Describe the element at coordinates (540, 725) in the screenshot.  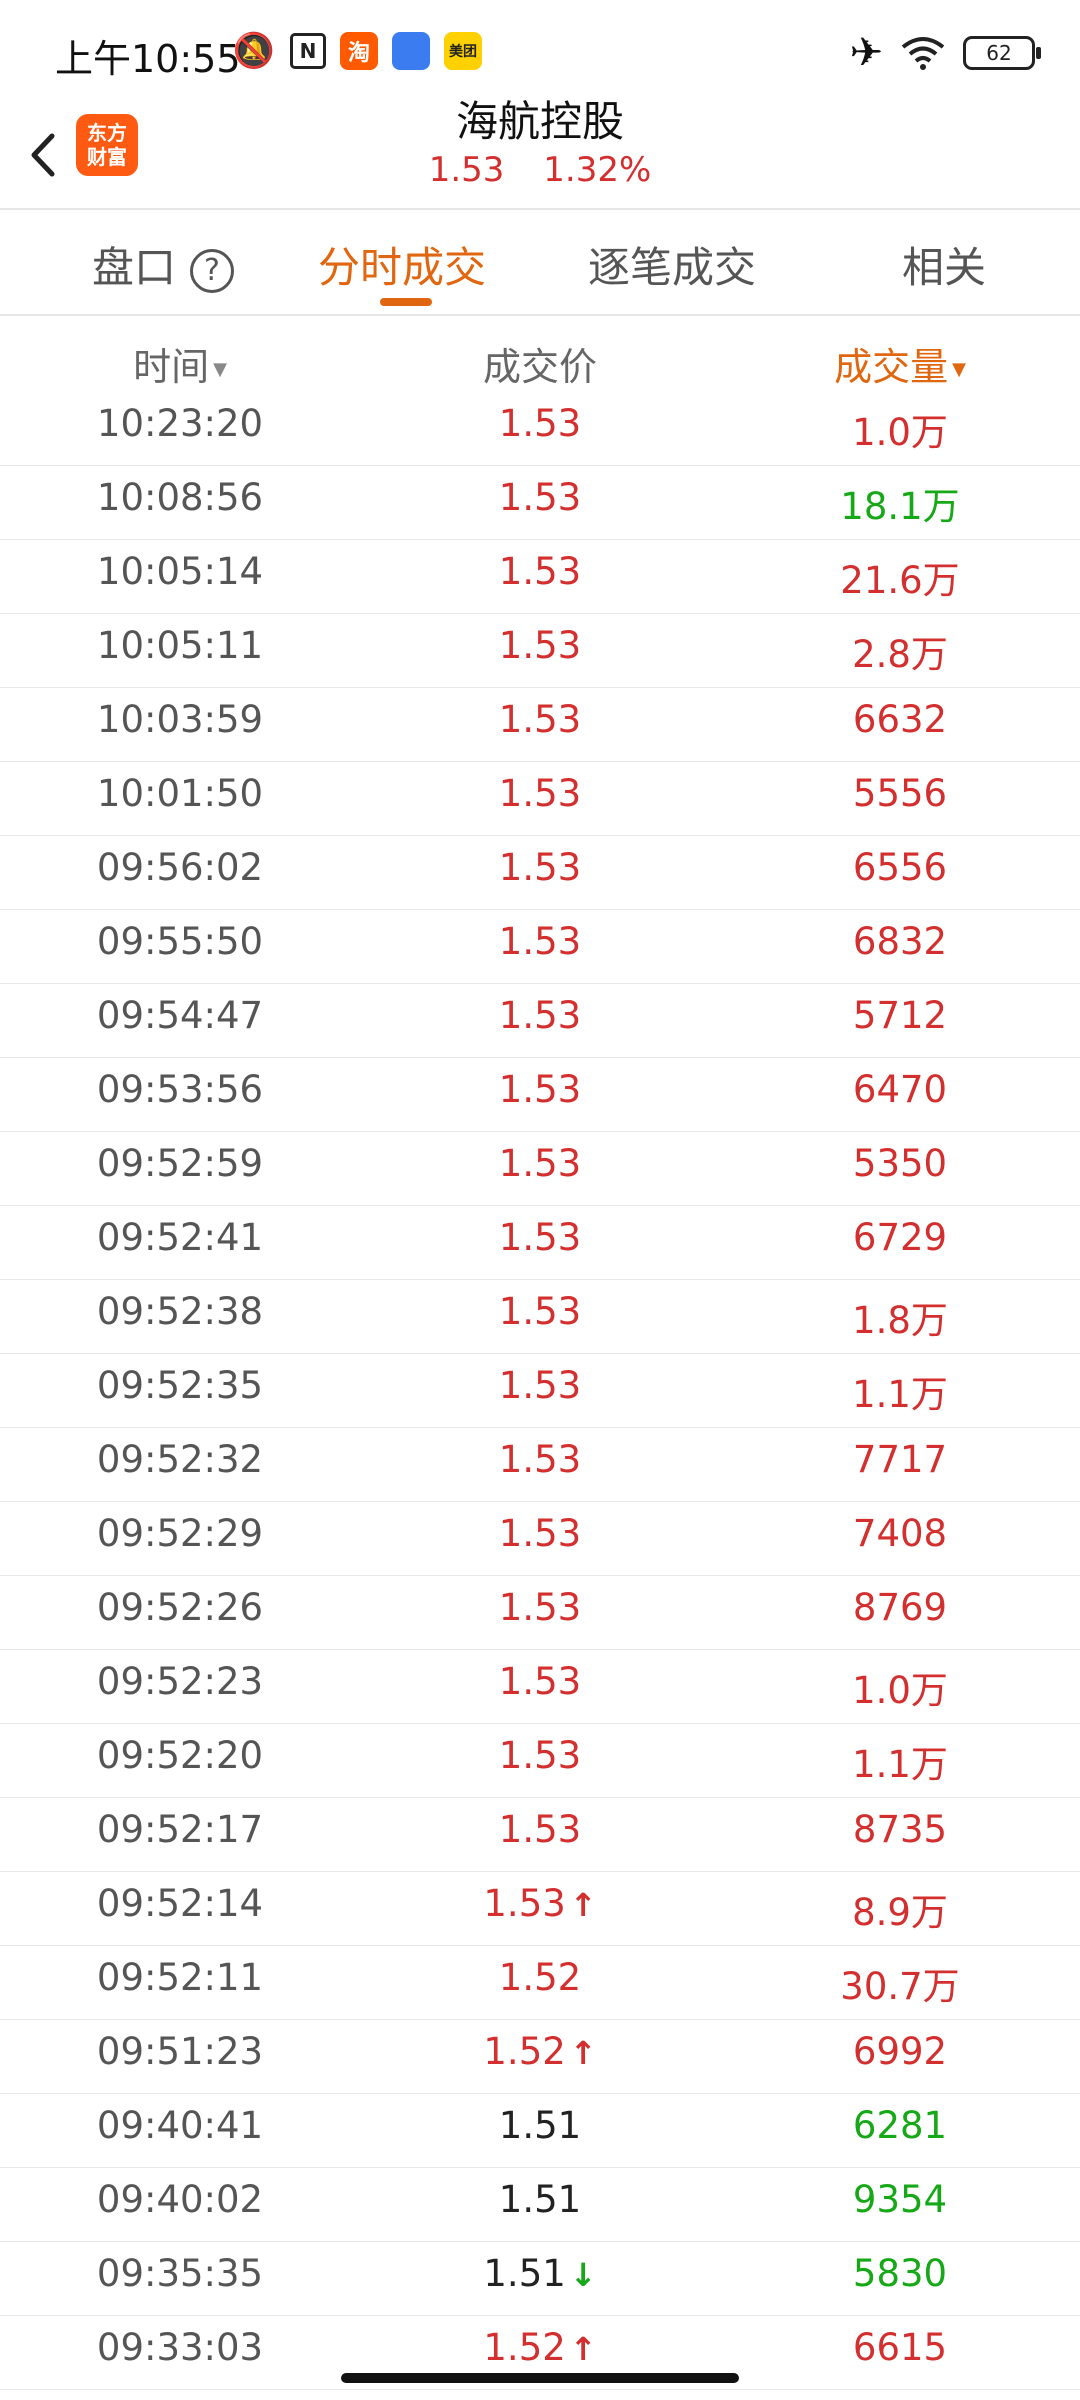
I see `table-row: 10:03:59 1.53 6632` at that location.